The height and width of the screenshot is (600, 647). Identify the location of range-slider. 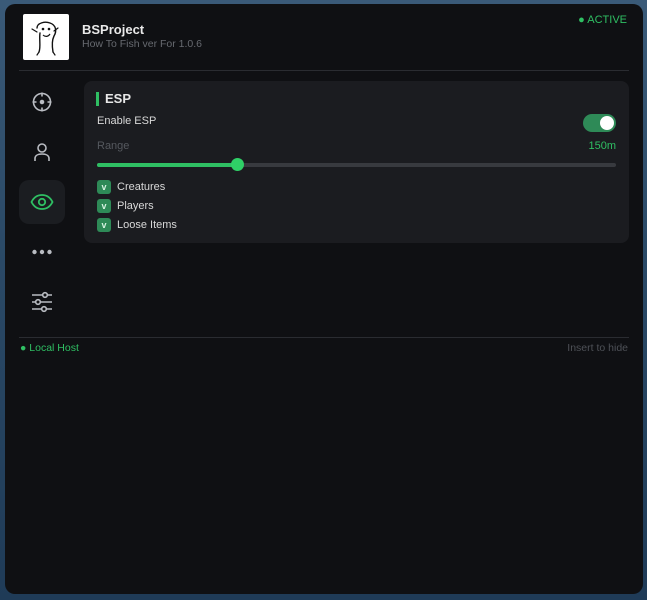
(356, 164).